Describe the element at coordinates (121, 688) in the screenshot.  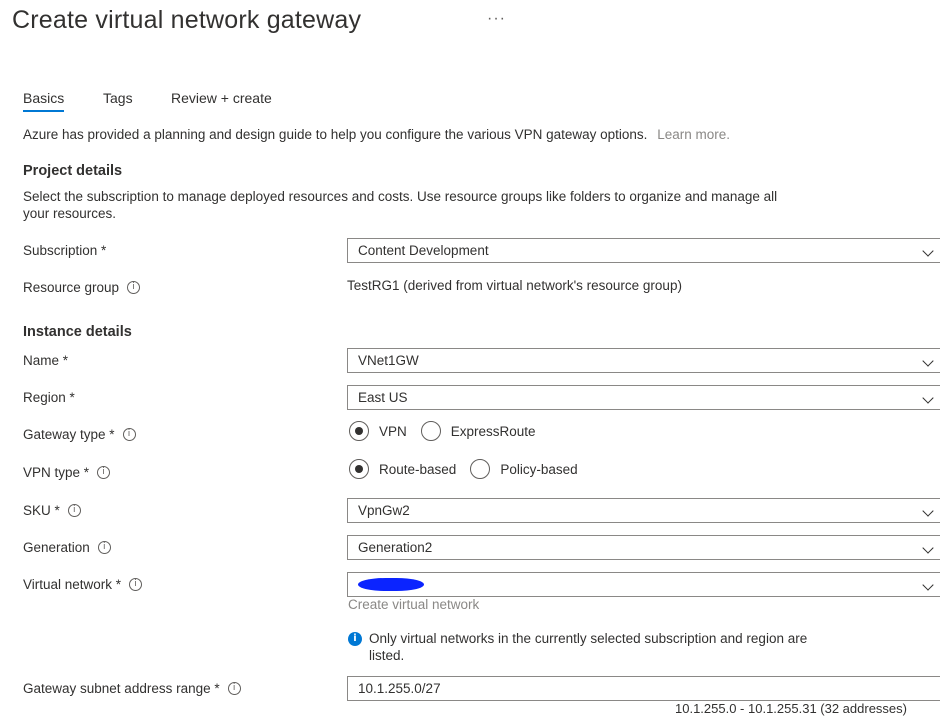
I see `gateway-subnet-label-text: Gateway subnet address range *` at that location.